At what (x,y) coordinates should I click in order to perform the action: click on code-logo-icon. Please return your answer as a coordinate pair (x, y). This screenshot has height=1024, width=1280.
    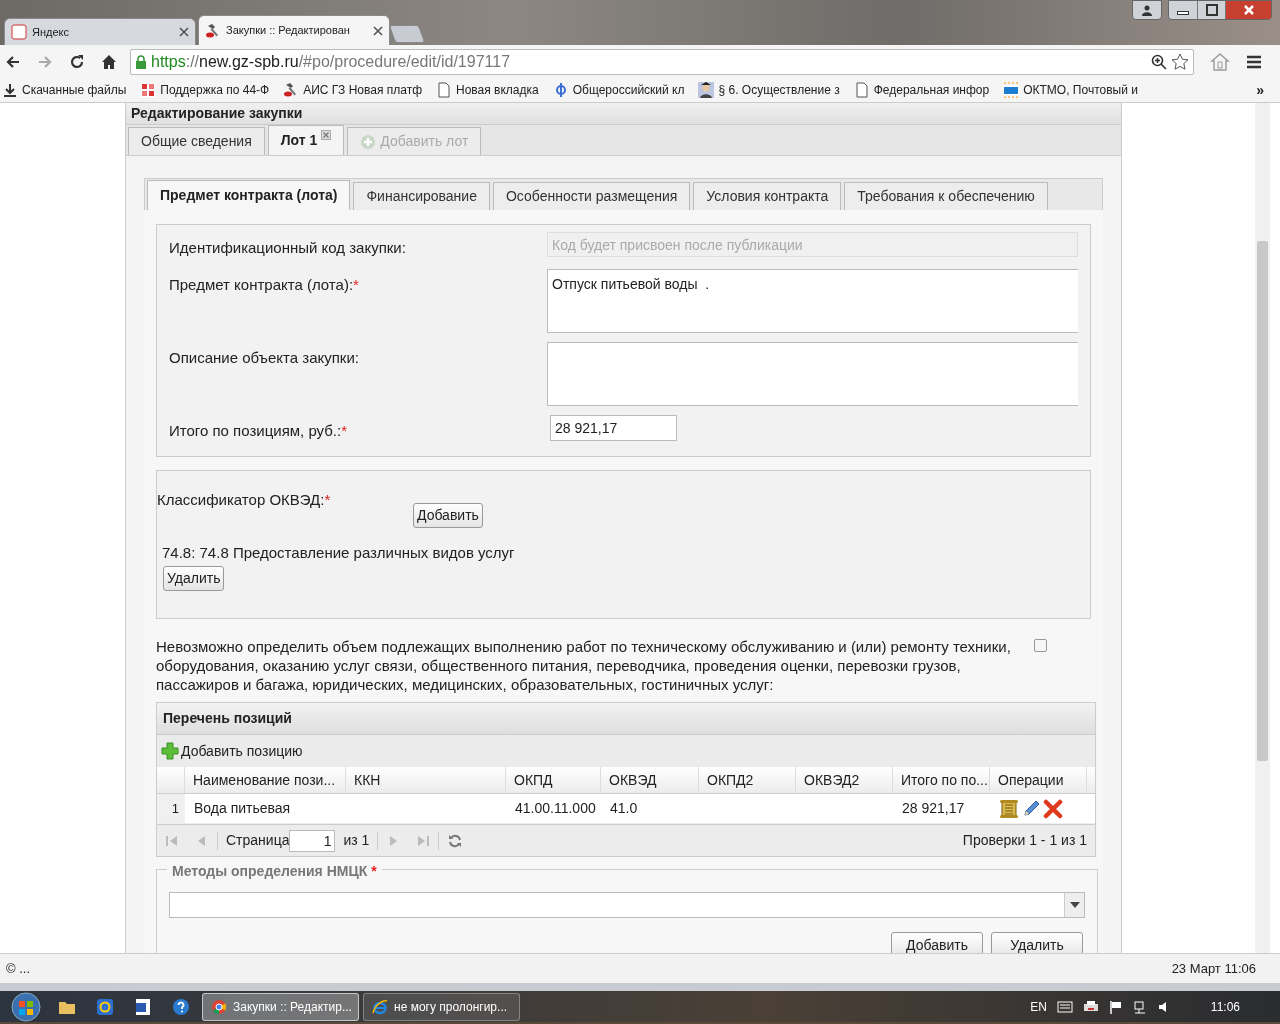
    Looking at the image, I should click on (1011, 90).